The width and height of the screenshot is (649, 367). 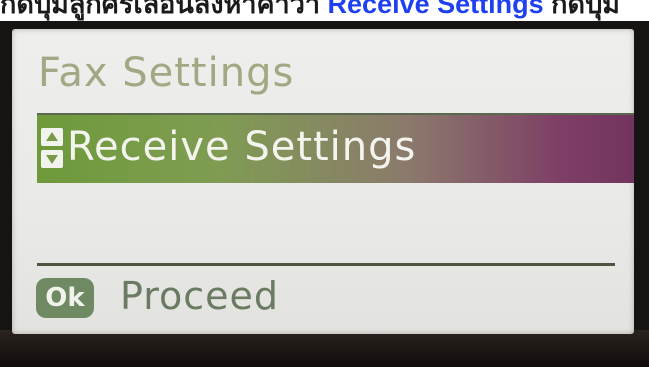 I want to click on caption-prefix: กดปุ่มลูกศรเลื่อนลงหาคำว่า, so click(x=164, y=9).